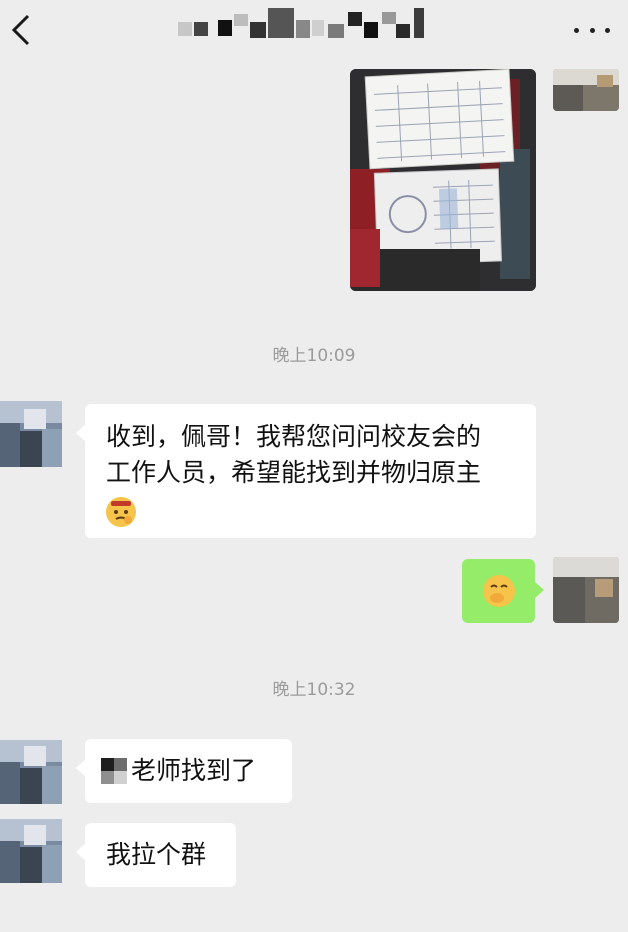  I want to click on message-text: 我拉个群, so click(156, 854).